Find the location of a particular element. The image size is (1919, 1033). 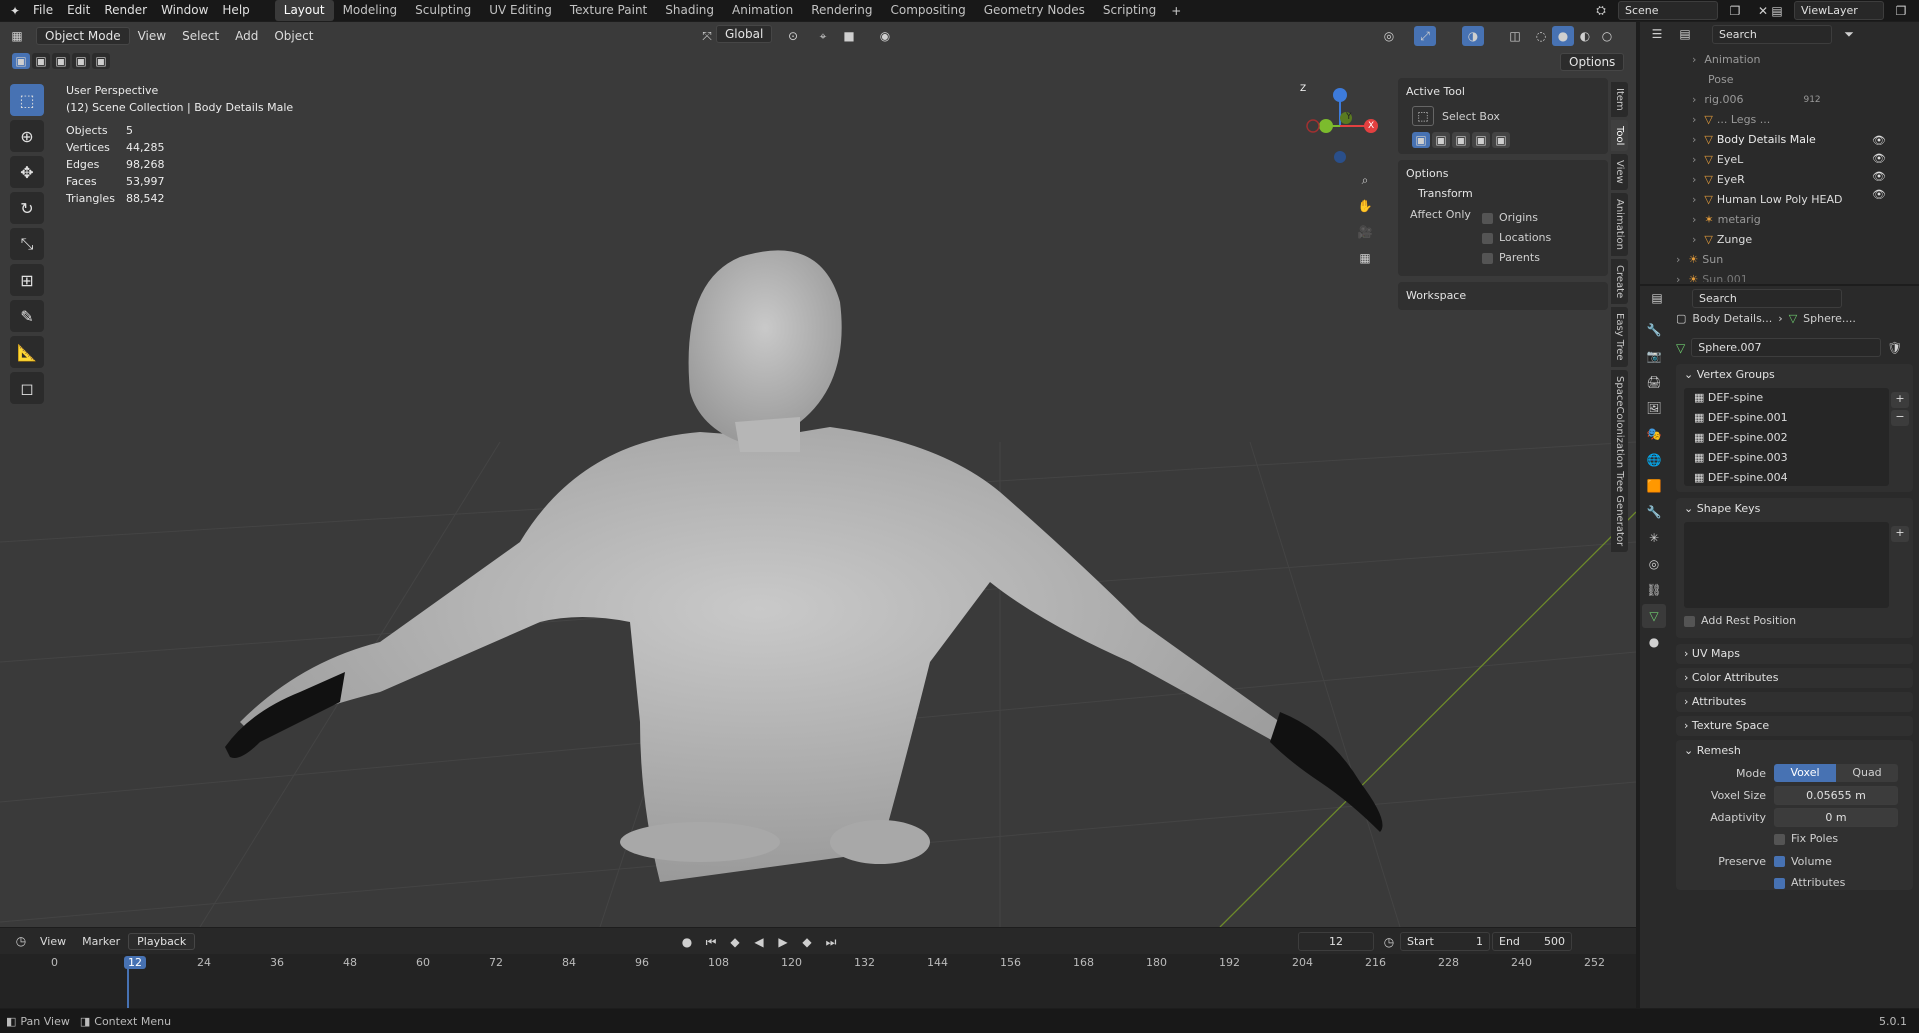

start-frame-field: Start 1 is located at coordinates (1445, 941).